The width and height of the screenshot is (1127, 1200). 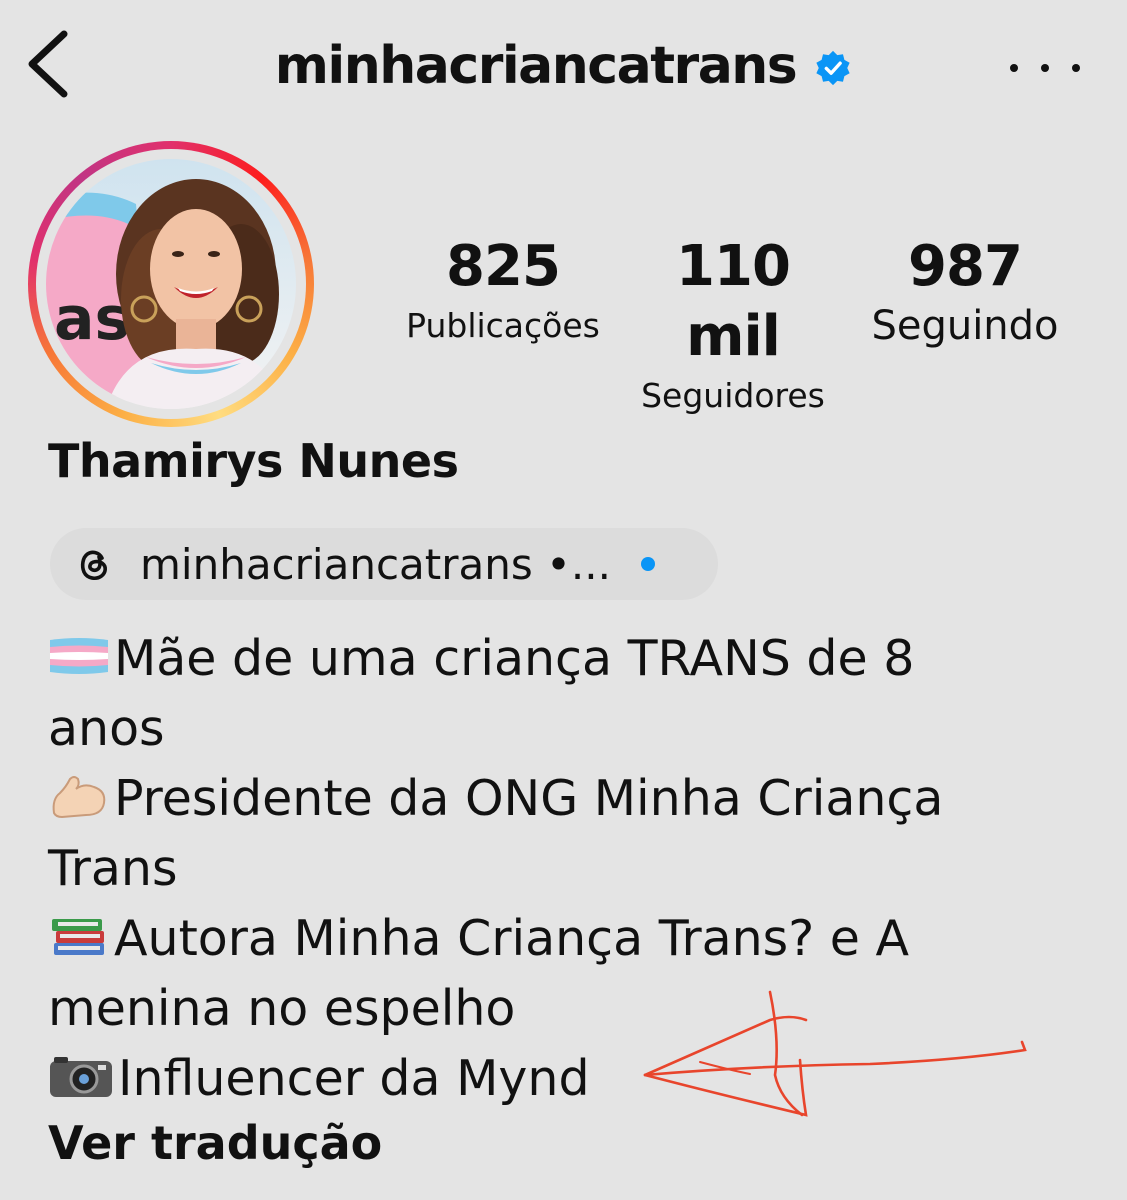 What do you see at coordinates (81, 1076) in the screenshot?
I see `camera-icon` at bounding box center [81, 1076].